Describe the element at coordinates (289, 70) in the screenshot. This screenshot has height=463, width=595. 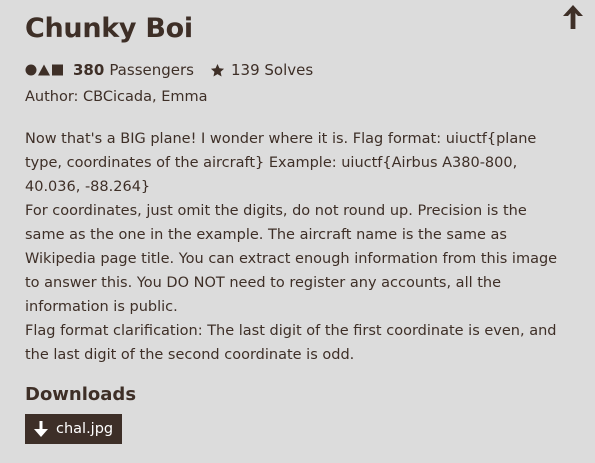
I see `solves-label: Solves` at that location.